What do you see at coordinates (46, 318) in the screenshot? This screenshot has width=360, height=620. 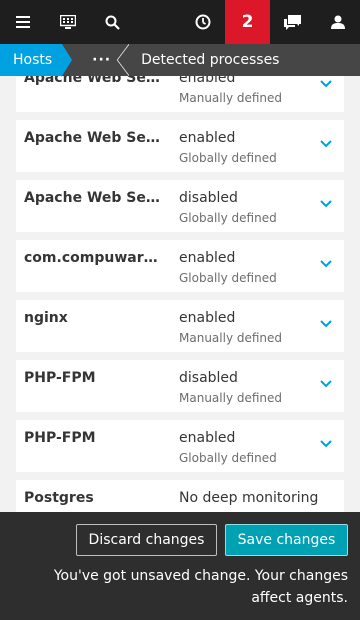 I see `process-name: nginx` at bounding box center [46, 318].